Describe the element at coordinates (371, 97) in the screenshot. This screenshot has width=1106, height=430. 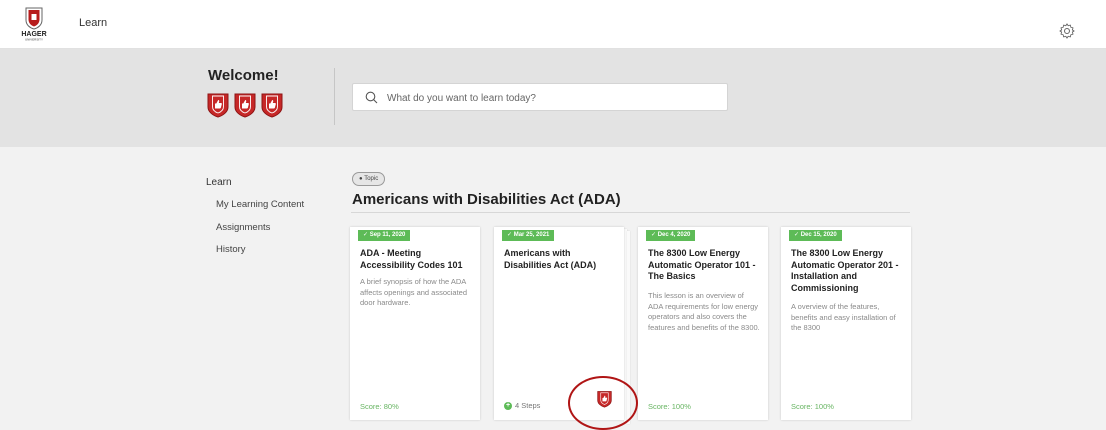
I see `search-icon` at that location.